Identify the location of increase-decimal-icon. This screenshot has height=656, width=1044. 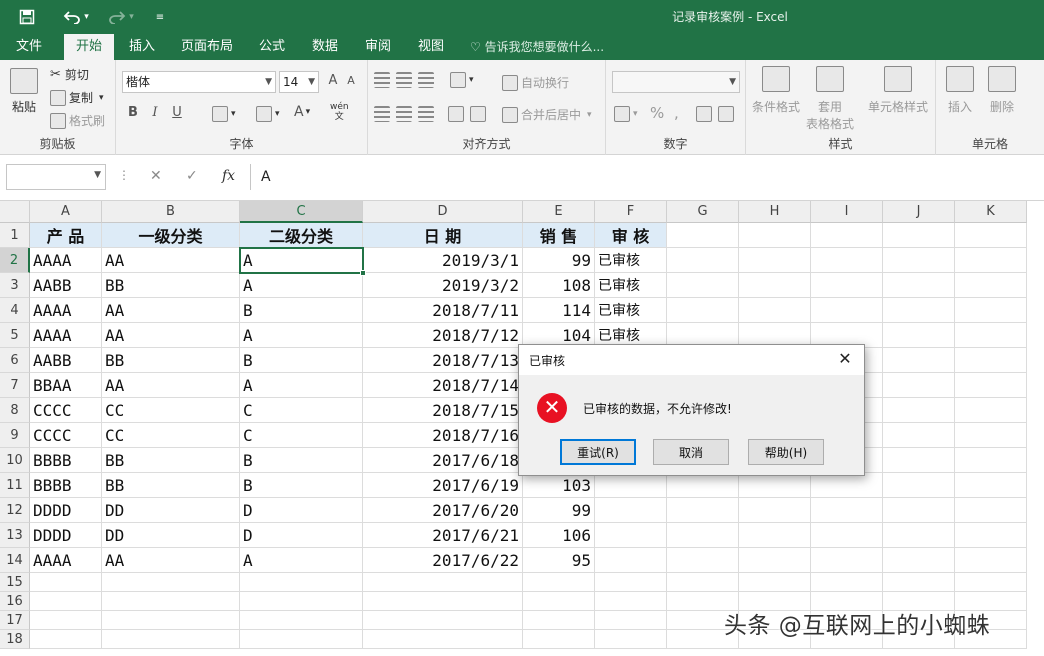
(705, 114).